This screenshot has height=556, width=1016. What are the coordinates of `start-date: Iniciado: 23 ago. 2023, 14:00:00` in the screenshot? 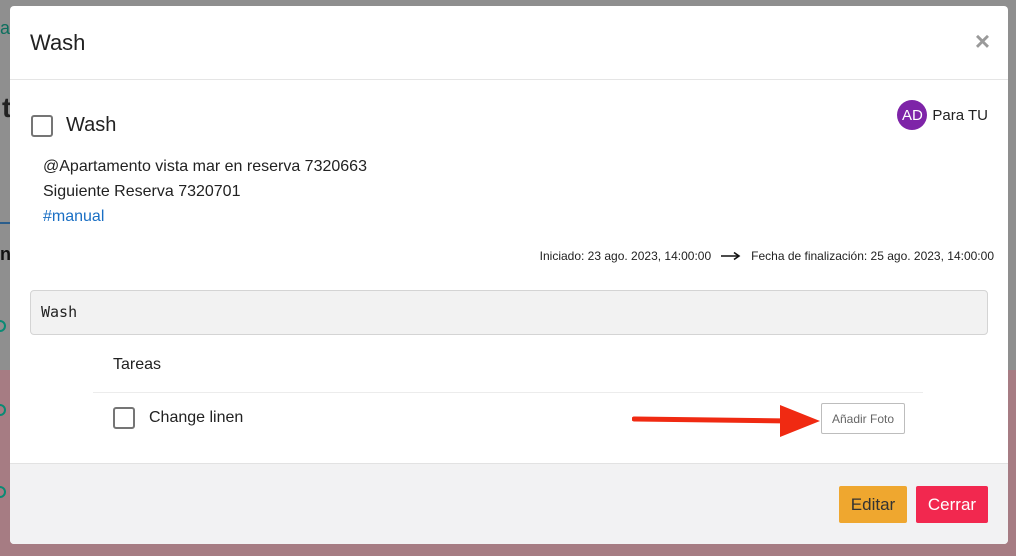 It's located at (625, 256).